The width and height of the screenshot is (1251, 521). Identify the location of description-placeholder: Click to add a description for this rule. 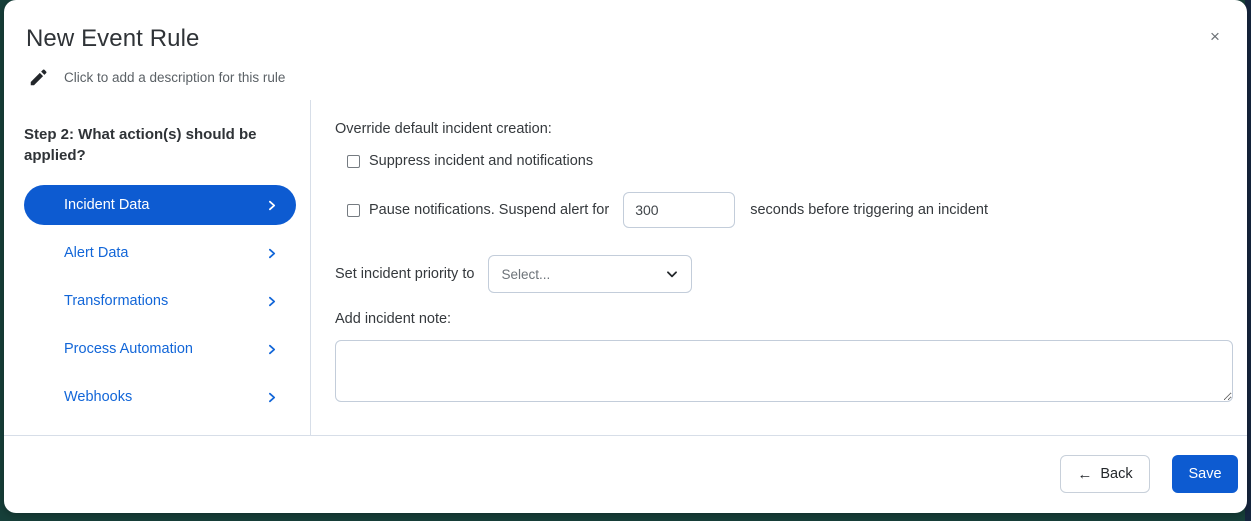
(175, 77).